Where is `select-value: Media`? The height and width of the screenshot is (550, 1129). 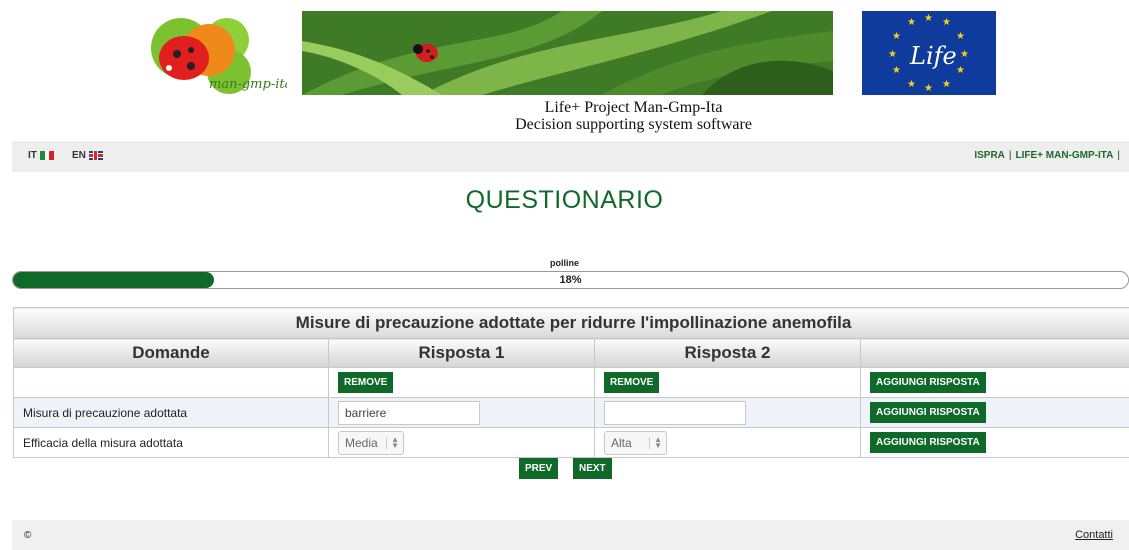 select-value: Media is located at coordinates (361, 442).